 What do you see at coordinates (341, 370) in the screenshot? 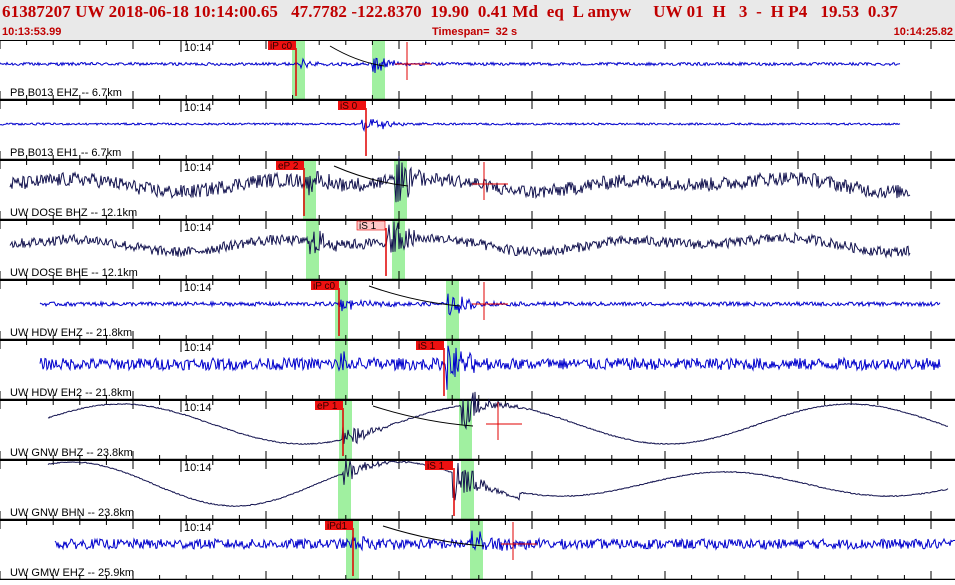
I see `p-window-marker` at bounding box center [341, 370].